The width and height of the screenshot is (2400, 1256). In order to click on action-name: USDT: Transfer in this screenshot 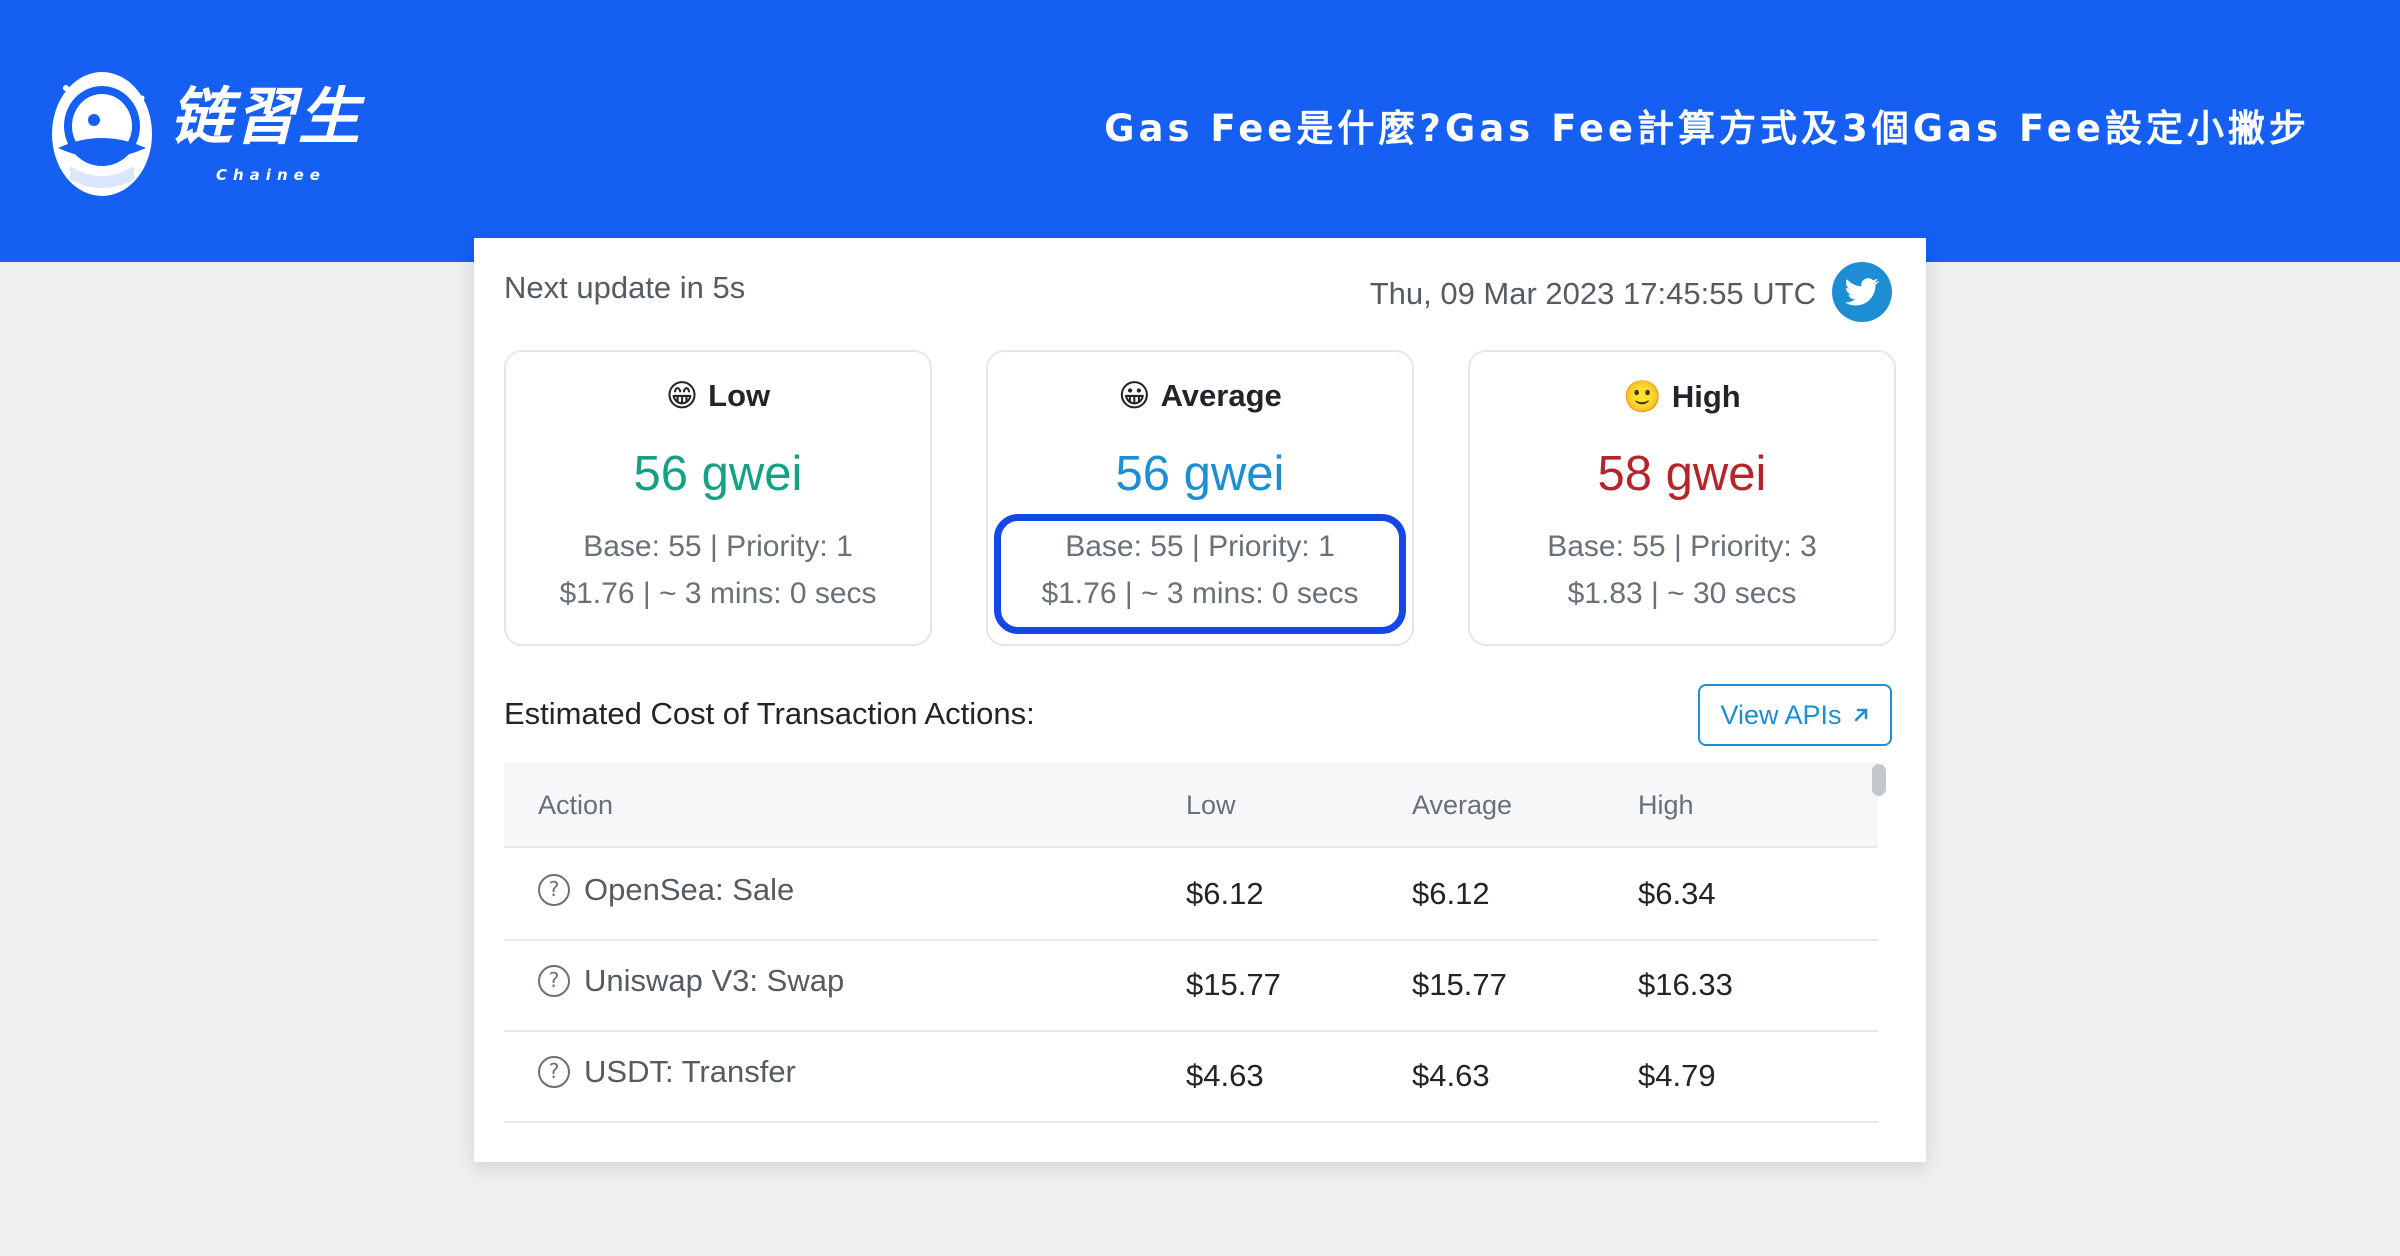, I will do `click(690, 1071)`.